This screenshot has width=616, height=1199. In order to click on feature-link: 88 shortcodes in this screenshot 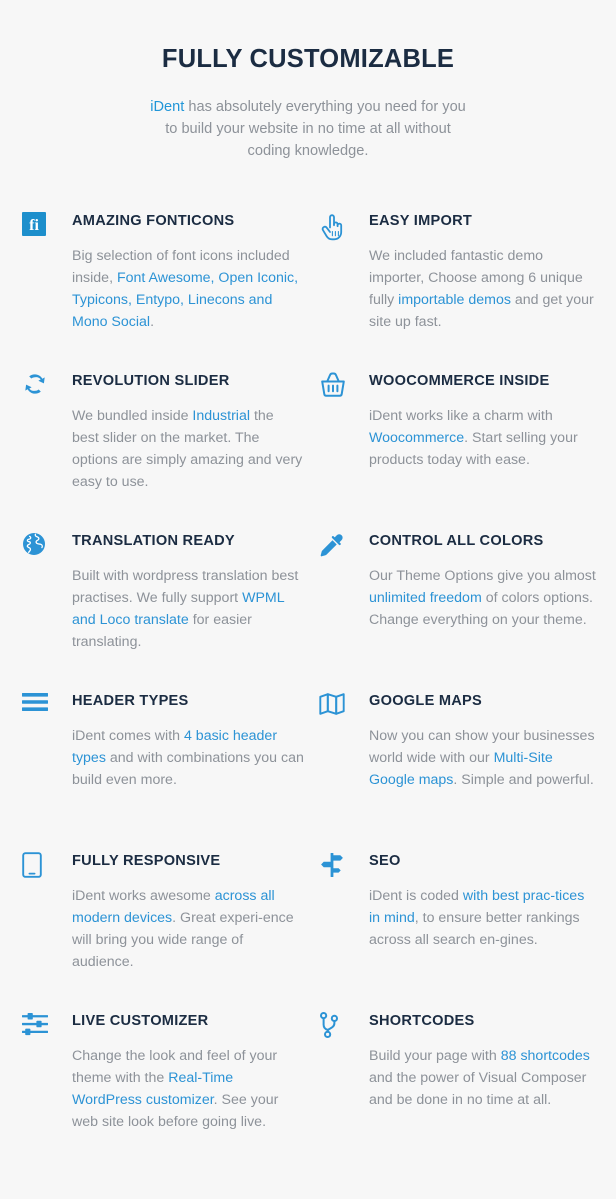, I will do `click(545, 1056)`.